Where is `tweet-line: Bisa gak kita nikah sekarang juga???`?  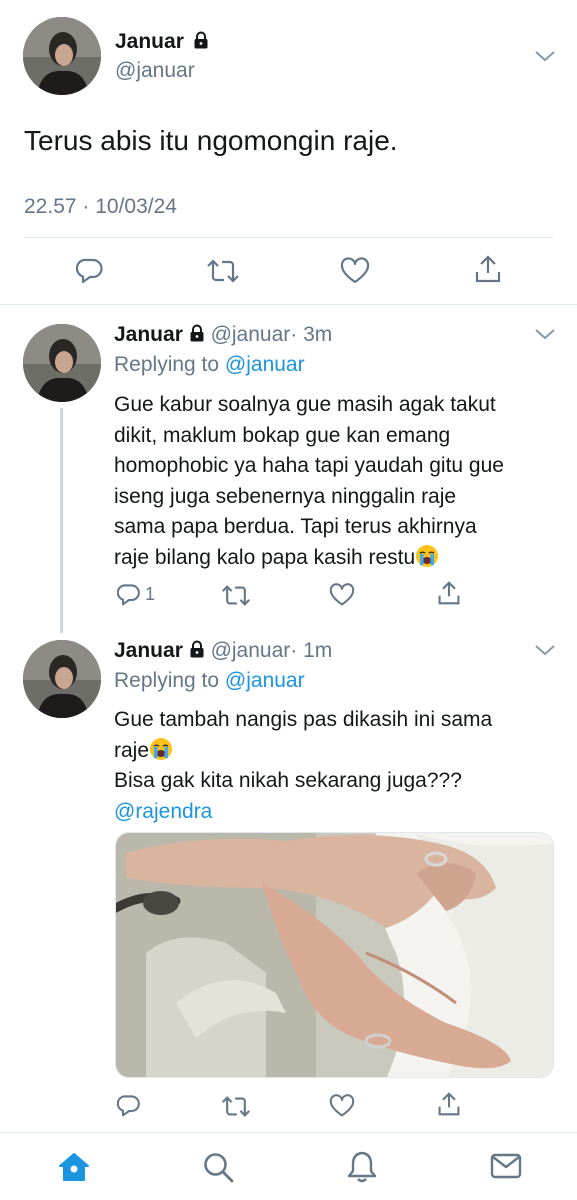 tweet-line: Bisa gak kita nikah sekarang juga??? is located at coordinates (288, 780).